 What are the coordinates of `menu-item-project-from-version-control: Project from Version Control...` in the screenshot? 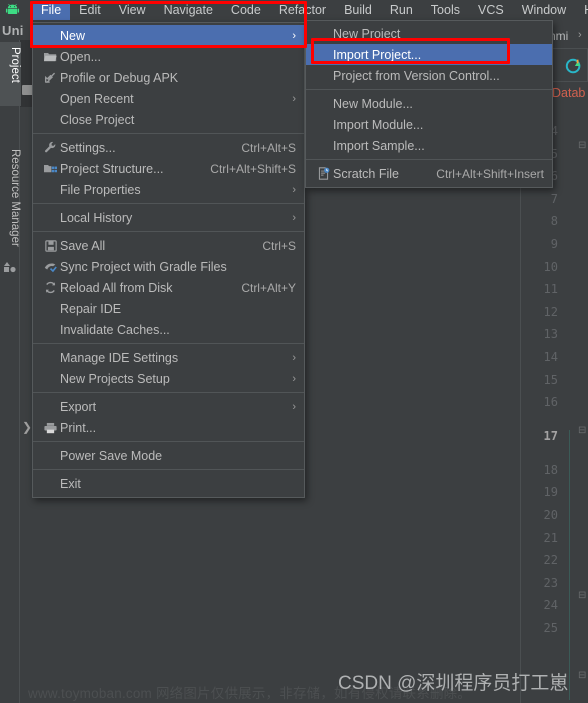 It's located at (429, 75).